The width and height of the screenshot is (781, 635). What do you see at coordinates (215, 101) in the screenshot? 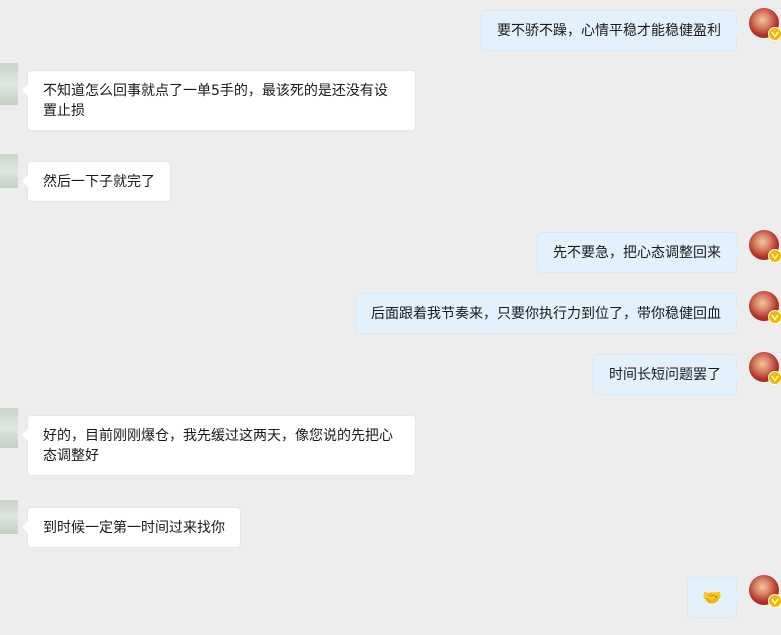
I see `message-text: 不知道怎么回事就点了一单5手的，最该死的是还没有设置止损` at bounding box center [215, 101].